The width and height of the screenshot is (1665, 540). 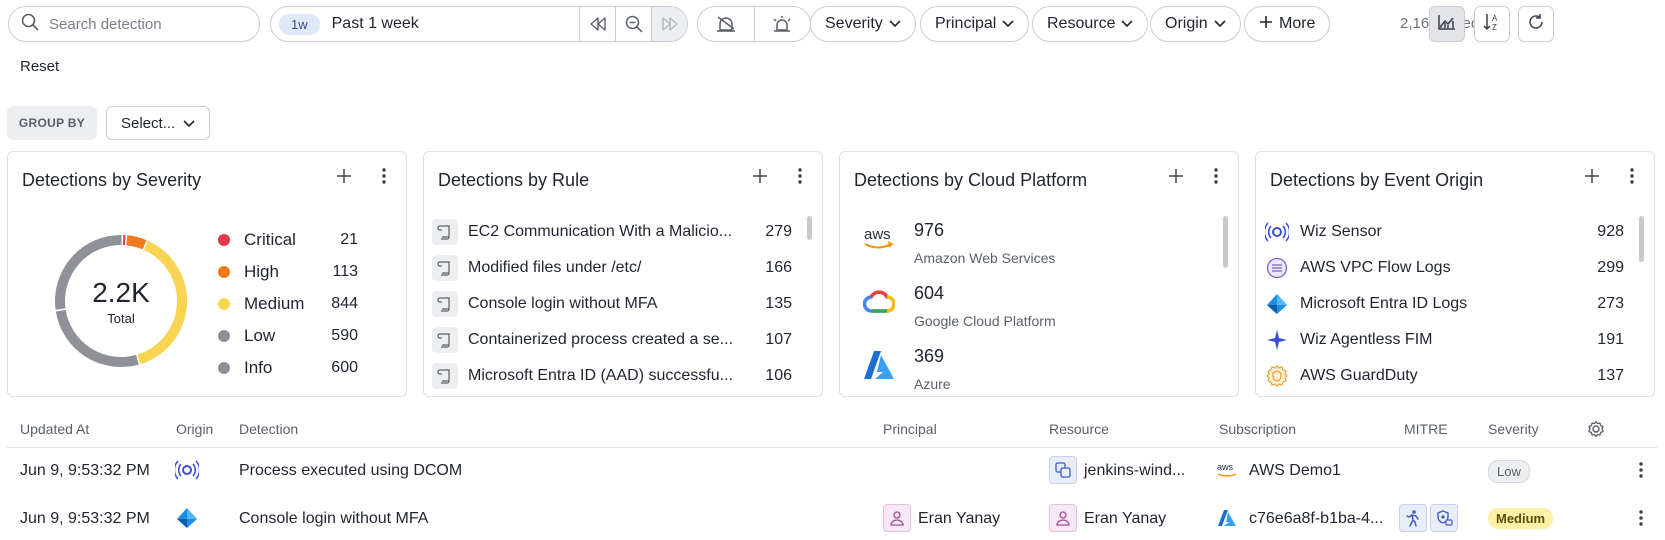 What do you see at coordinates (879, 302) in the screenshot?
I see `gcp-icon` at bounding box center [879, 302].